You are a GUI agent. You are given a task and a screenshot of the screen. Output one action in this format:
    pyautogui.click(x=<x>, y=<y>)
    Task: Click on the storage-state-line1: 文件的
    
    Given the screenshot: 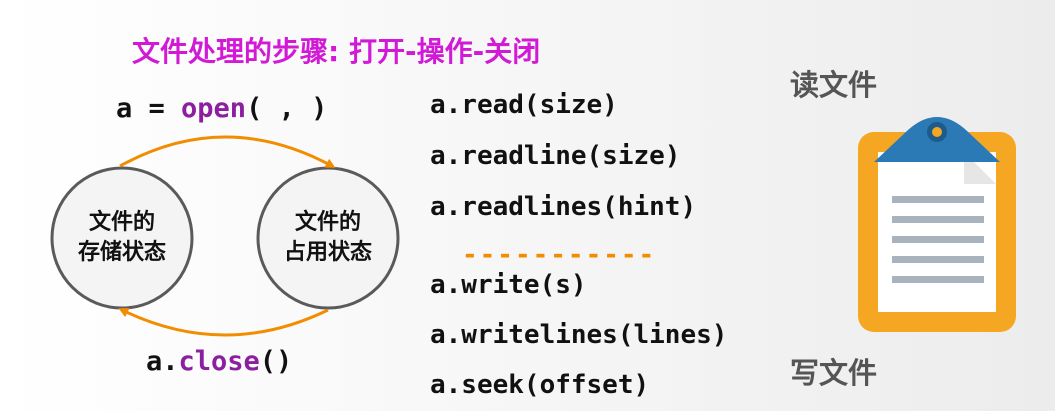 What is the action you would take?
    pyautogui.click(x=121, y=222)
    